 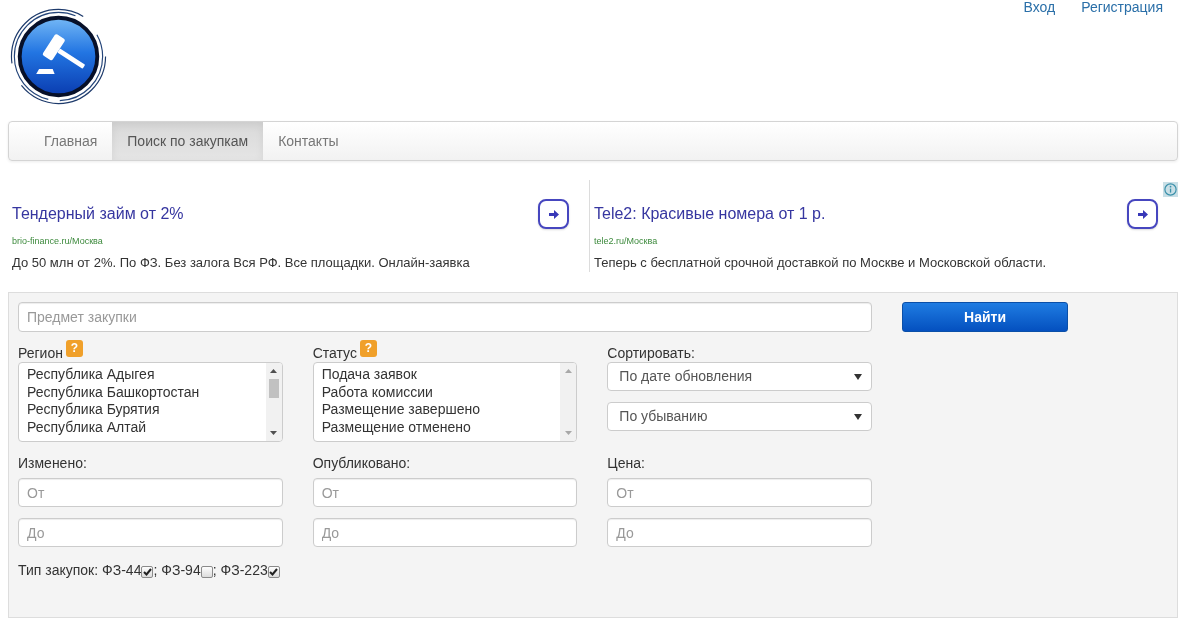 What do you see at coordinates (739, 376) in the screenshot?
I see `sort-select: По дате обновления` at bounding box center [739, 376].